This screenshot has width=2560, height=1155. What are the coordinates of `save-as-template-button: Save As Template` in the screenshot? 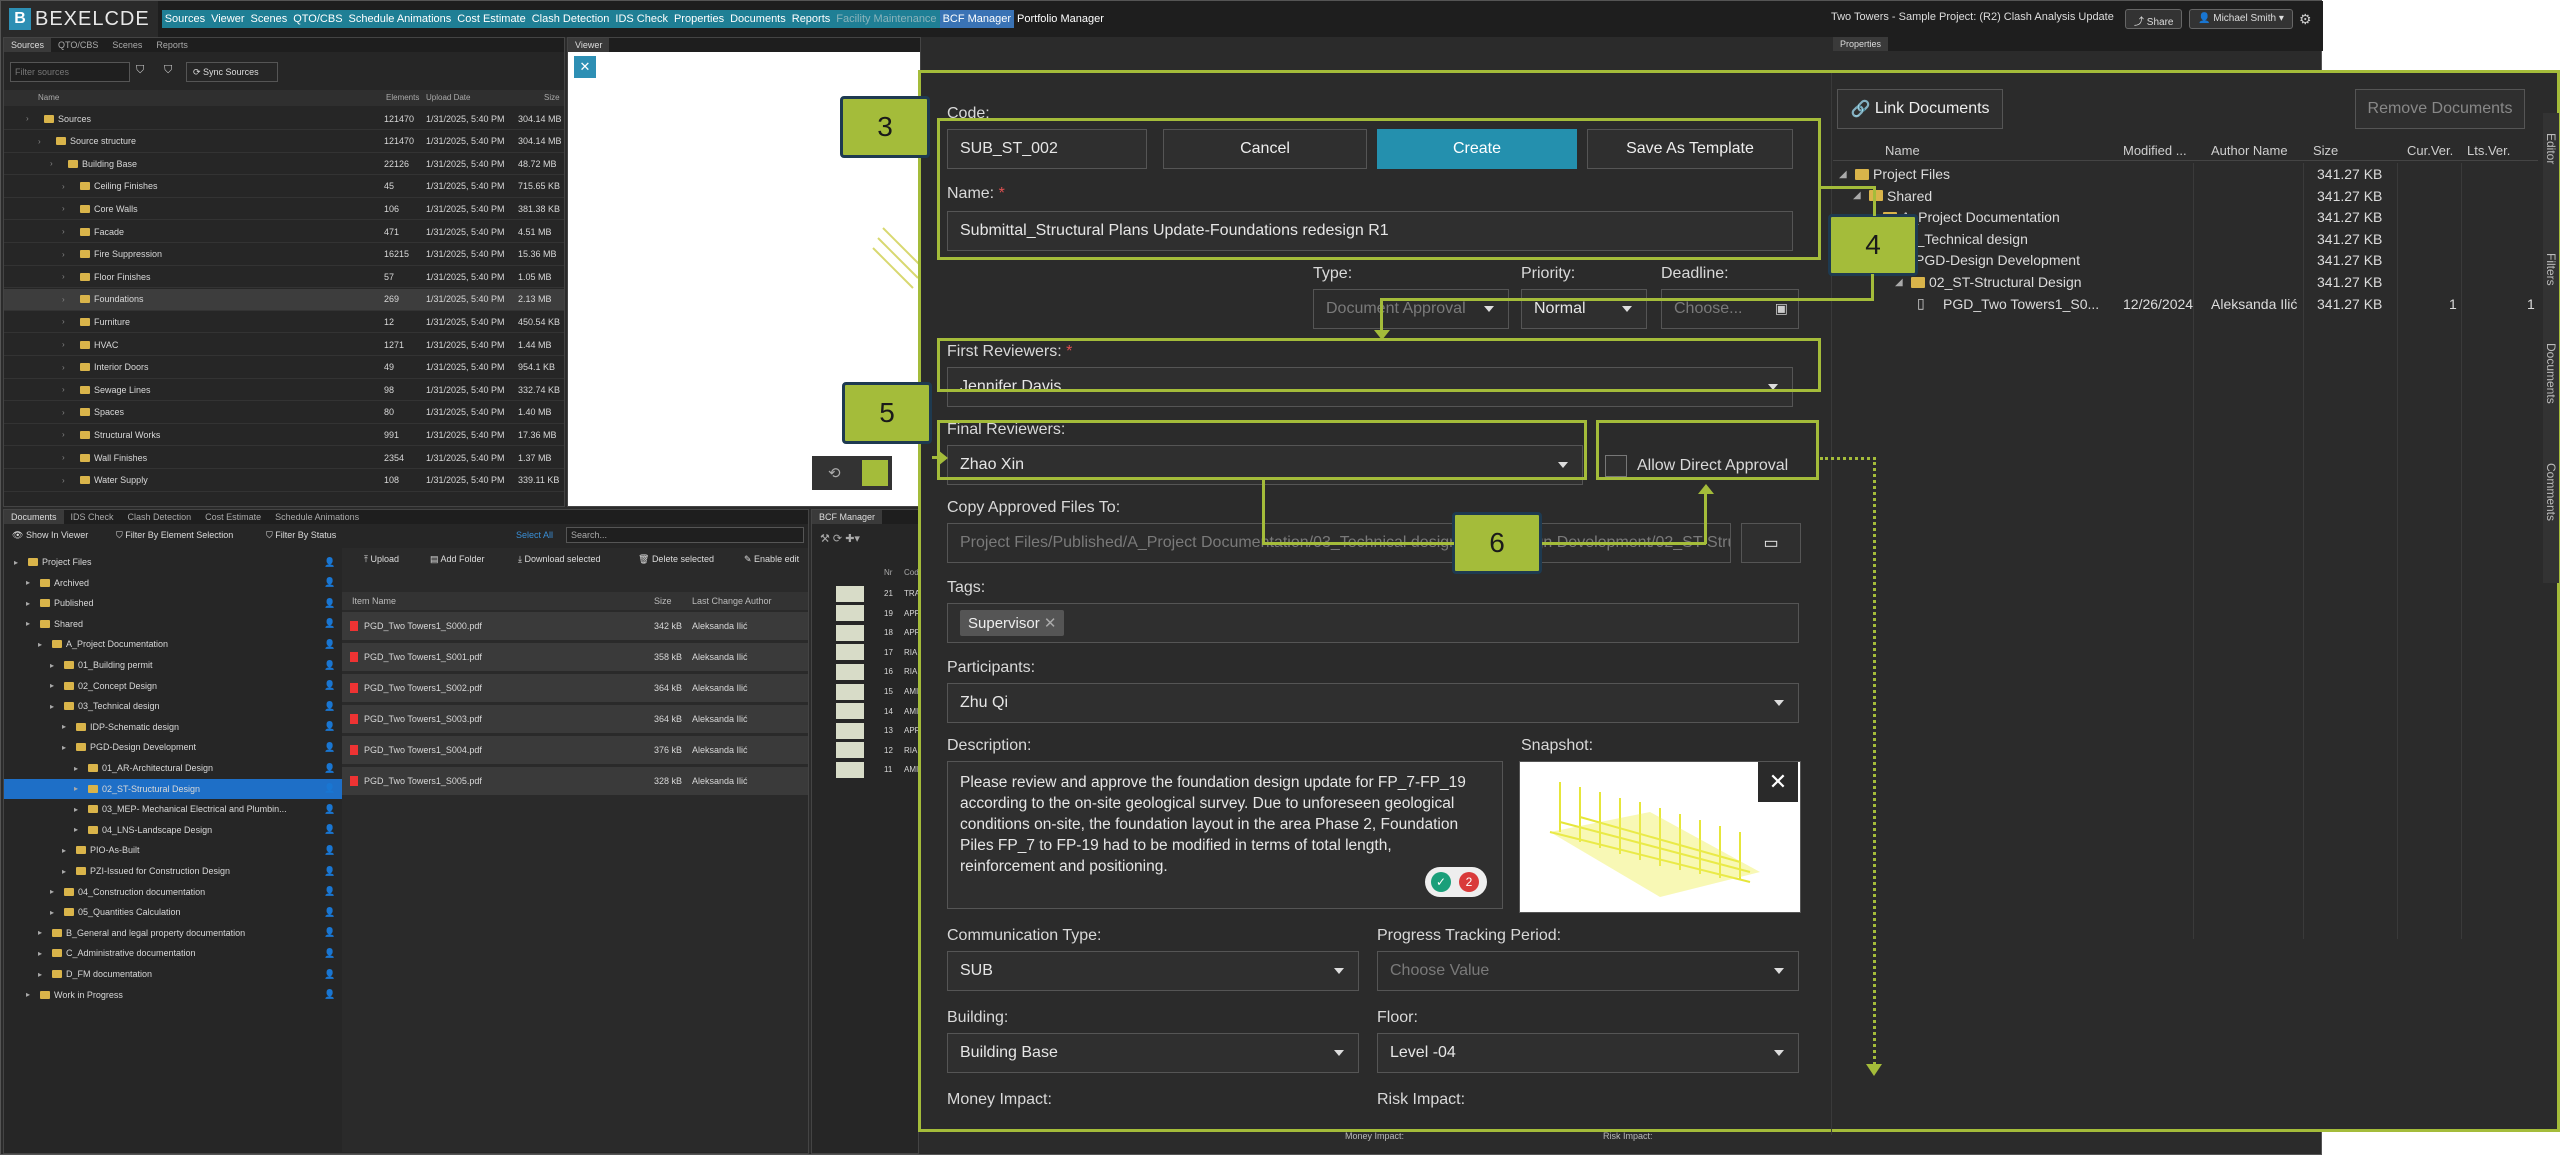 It's located at (1690, 149).